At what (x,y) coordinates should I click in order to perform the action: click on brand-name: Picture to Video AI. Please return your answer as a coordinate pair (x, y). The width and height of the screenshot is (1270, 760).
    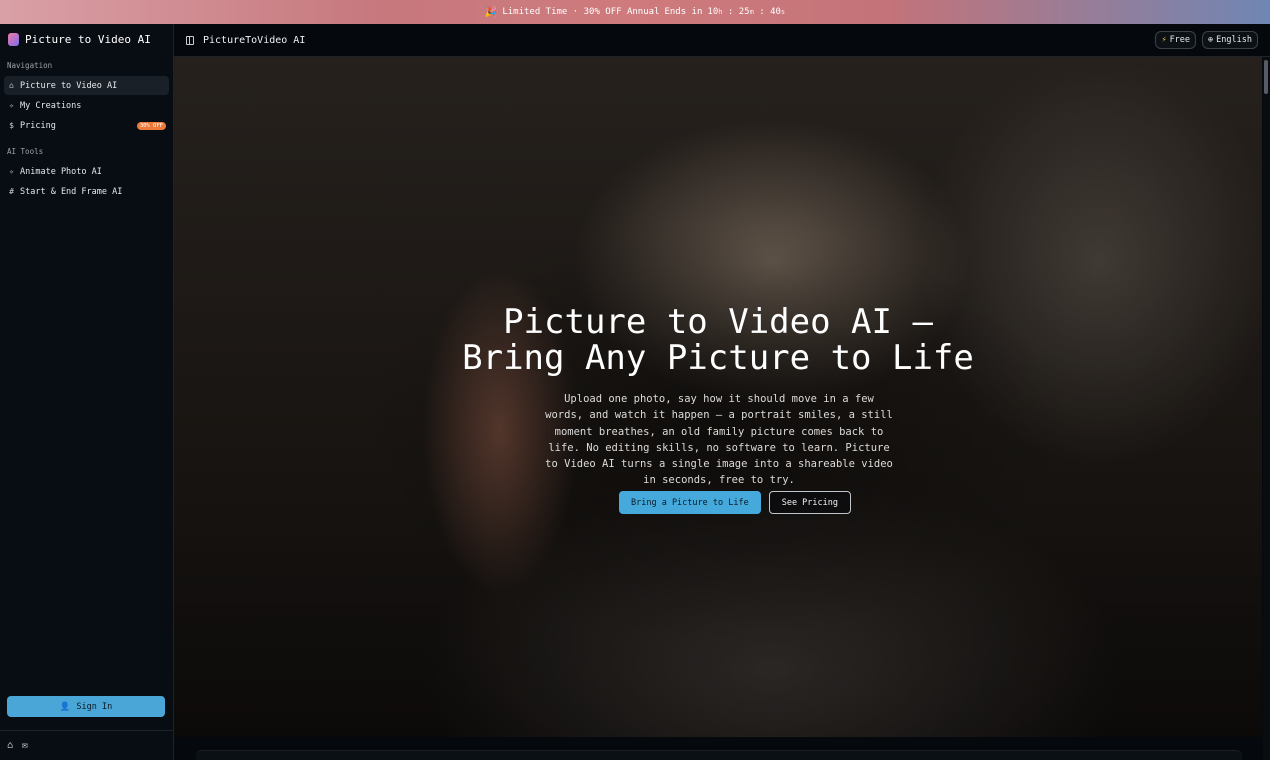
    Looking at the image, I should click on (88, 39).